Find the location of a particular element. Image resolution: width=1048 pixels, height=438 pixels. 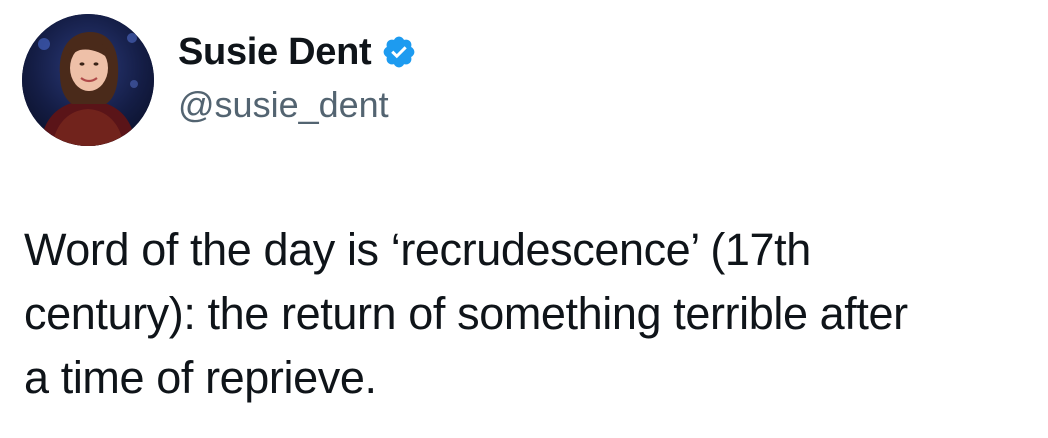

author-name-row: Susie Dent is located at coordinates (297, 52).